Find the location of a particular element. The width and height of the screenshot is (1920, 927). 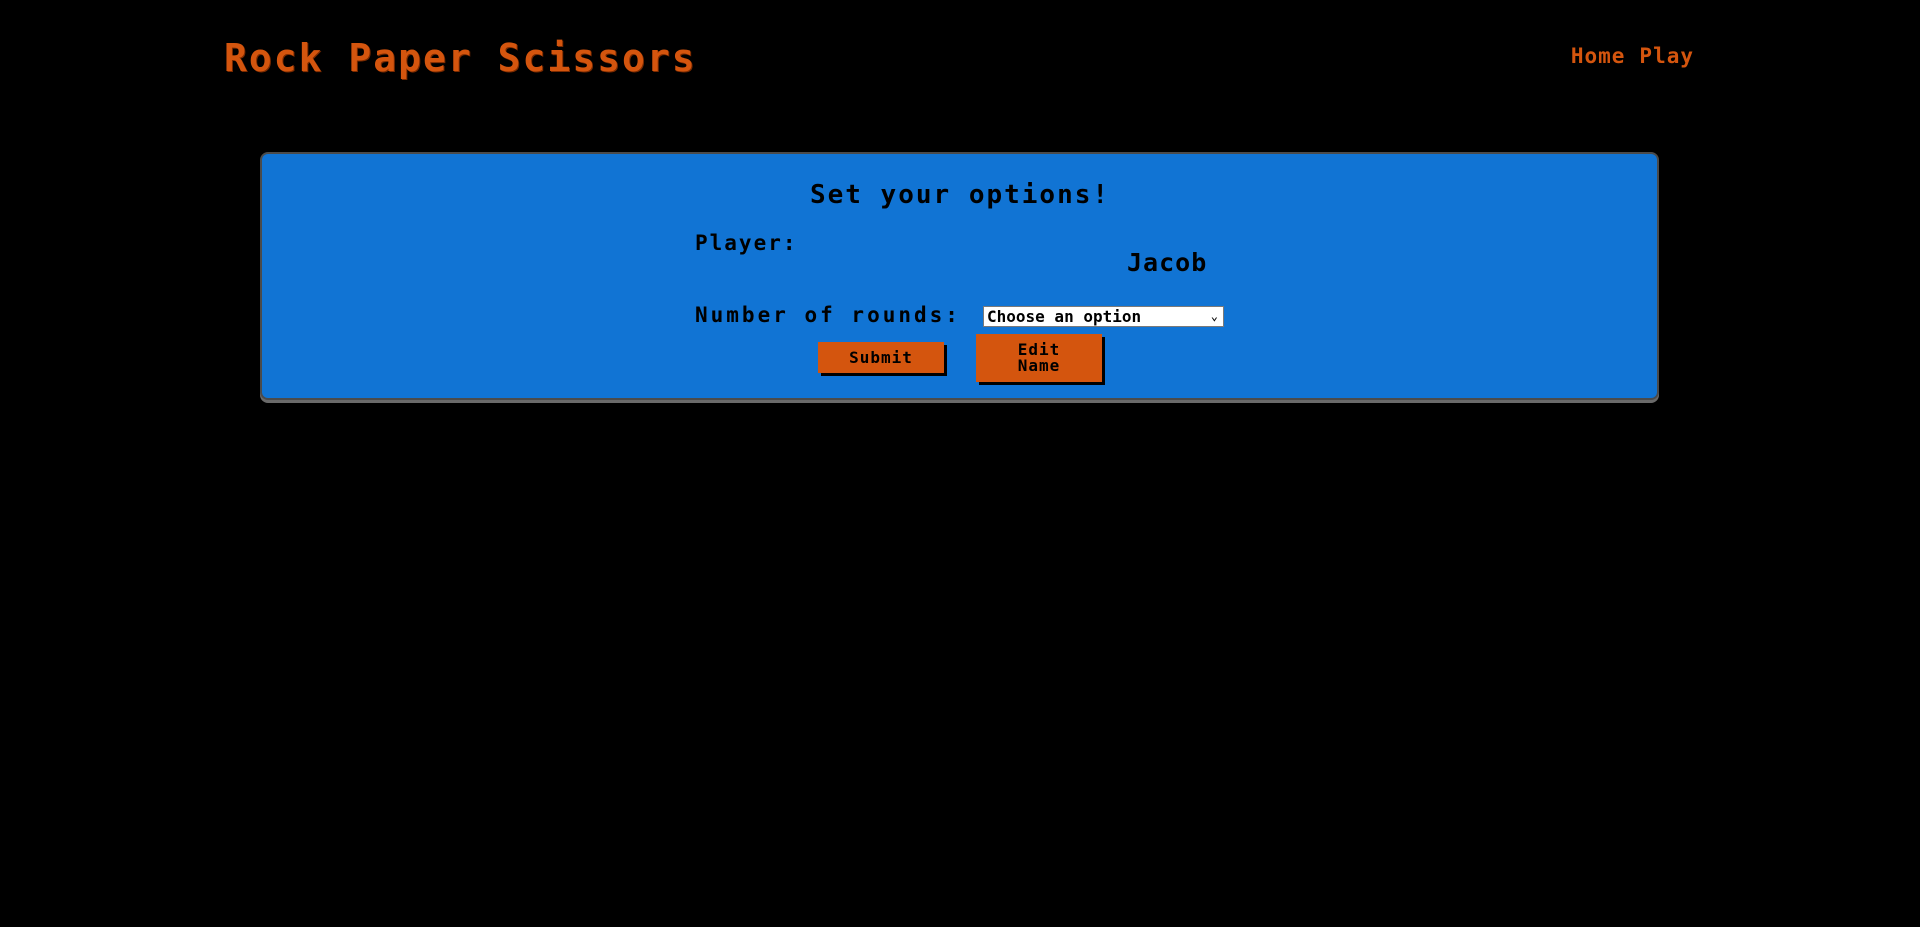

options-heading: Set your options! is located at coordinates (960, 195).